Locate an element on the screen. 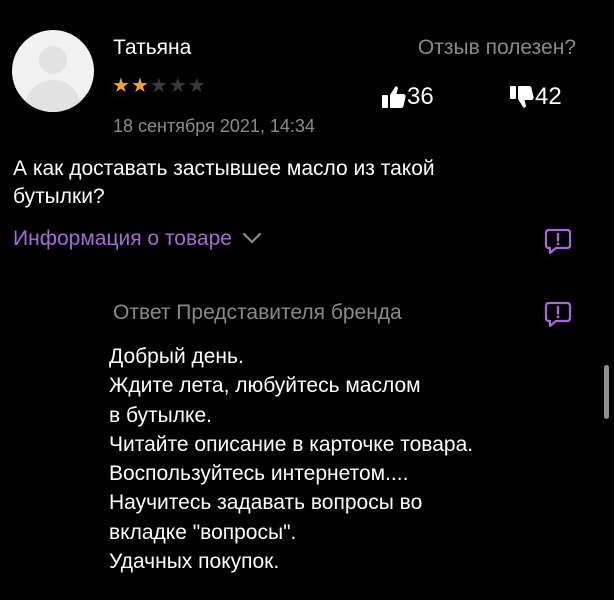 The width and height of the screenshot is (614, 600). product-info-label: Информация о товаре is located at coordinates (122, 238).